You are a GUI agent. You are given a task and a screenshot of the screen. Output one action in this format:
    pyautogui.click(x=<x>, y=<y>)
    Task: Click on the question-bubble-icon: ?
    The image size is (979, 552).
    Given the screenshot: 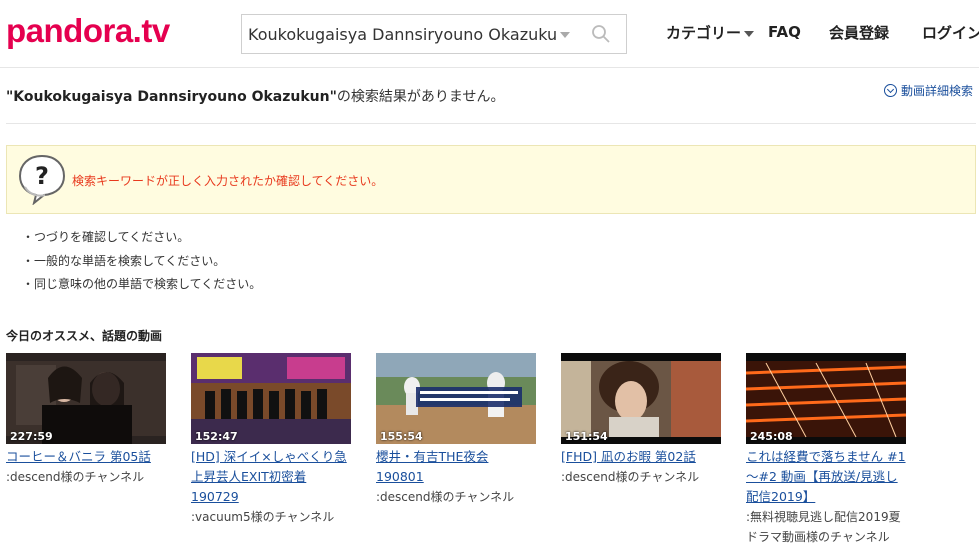 What is the action you would take?
    pyautogui.click(x=42, y=179)
    